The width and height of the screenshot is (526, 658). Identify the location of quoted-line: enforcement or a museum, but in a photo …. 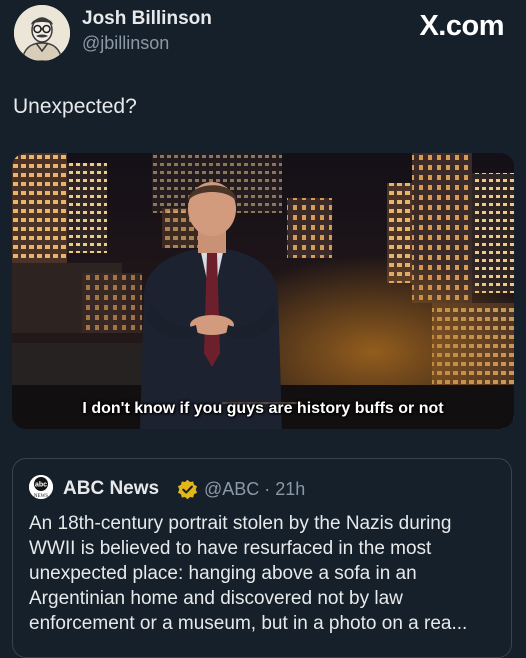
(248, 623).